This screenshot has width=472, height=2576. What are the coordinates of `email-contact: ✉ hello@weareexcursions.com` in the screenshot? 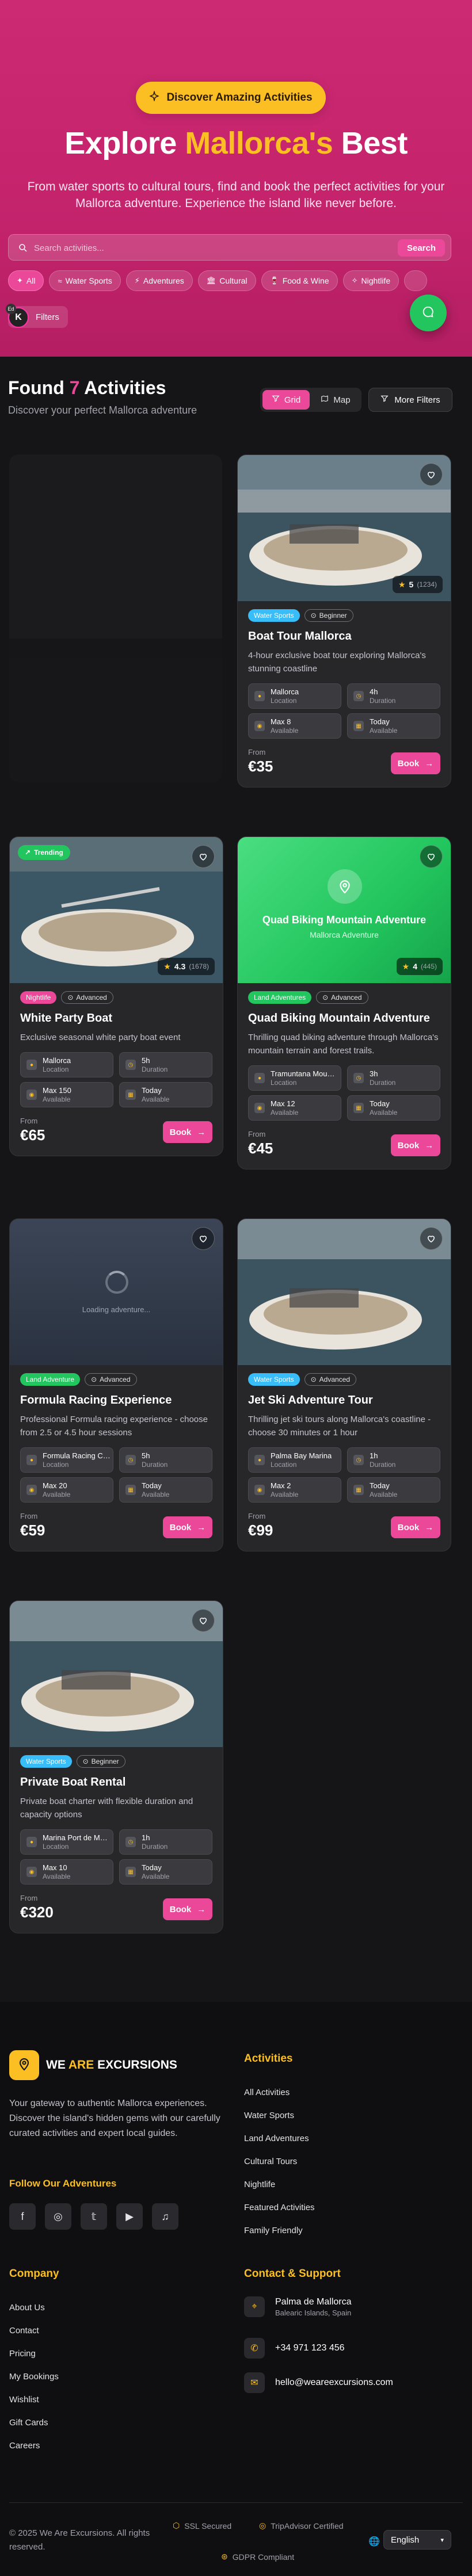 It's located at (318, 2382).